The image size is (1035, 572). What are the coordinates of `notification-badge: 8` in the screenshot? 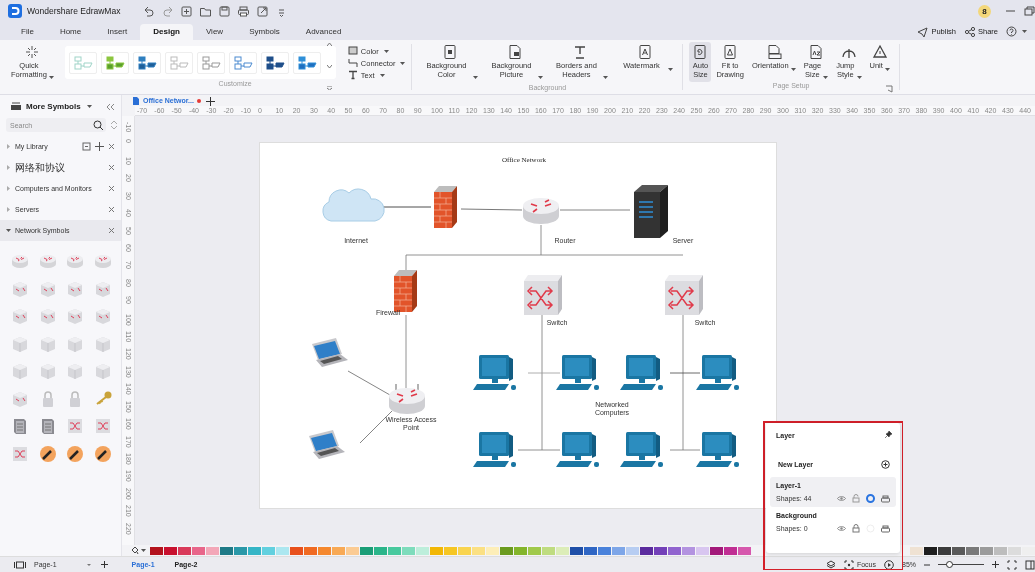 It's located at (984, 11).